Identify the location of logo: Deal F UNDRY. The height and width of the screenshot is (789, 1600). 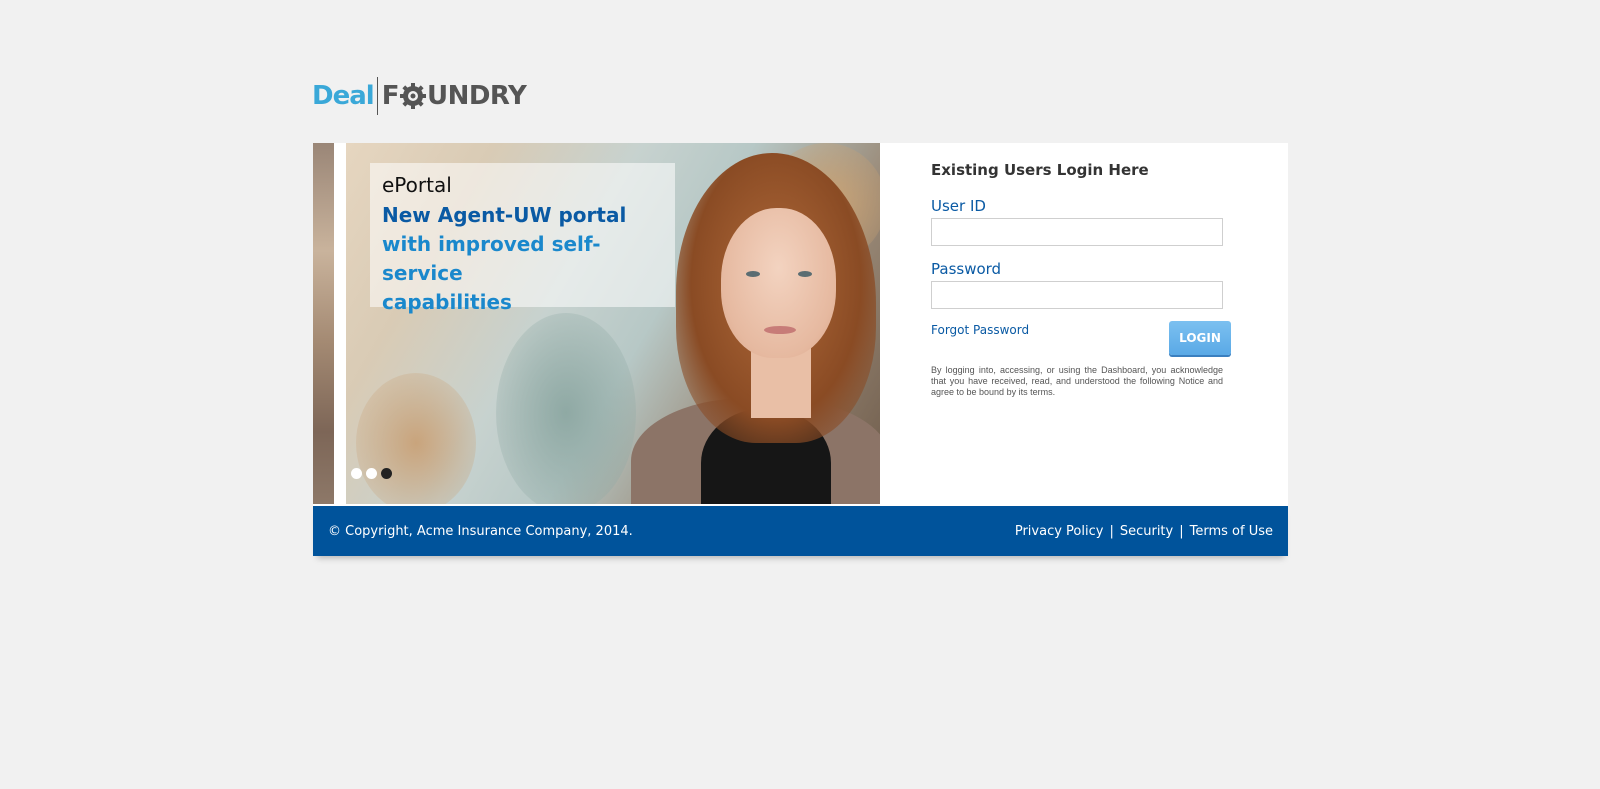
(419, 96).